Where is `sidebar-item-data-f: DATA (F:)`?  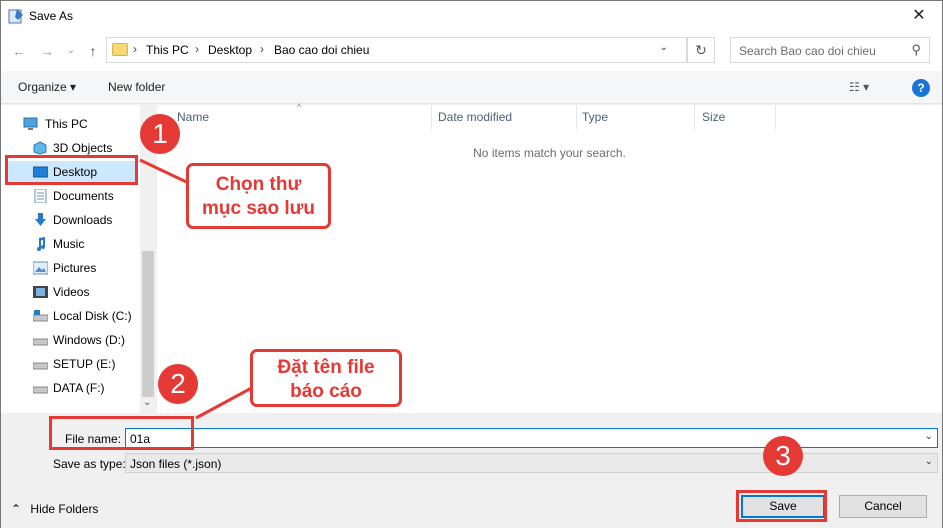 sidebar-item-data-f: DATA (F:) is located at coordinates (69, 388).